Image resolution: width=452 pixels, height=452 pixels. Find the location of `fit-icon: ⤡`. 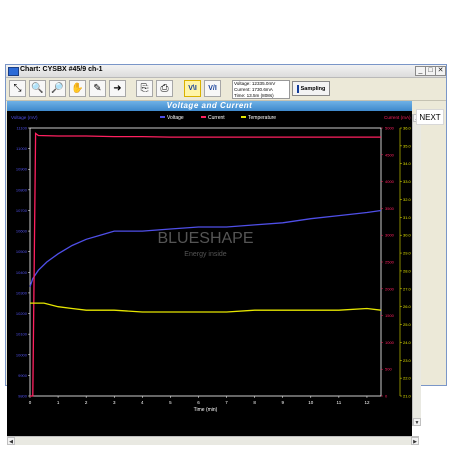

fit-icon: ⤡ is located at coordinates (17, 88).